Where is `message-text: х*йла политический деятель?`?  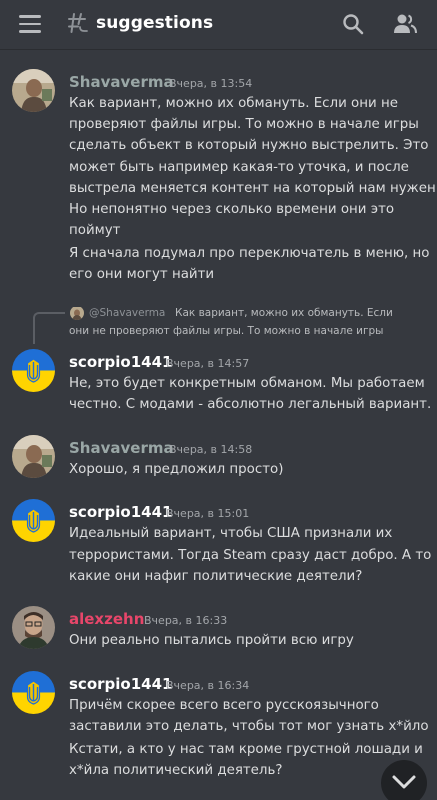
message-text: х*йла политический деятель? is located at coordinates (176, 770).